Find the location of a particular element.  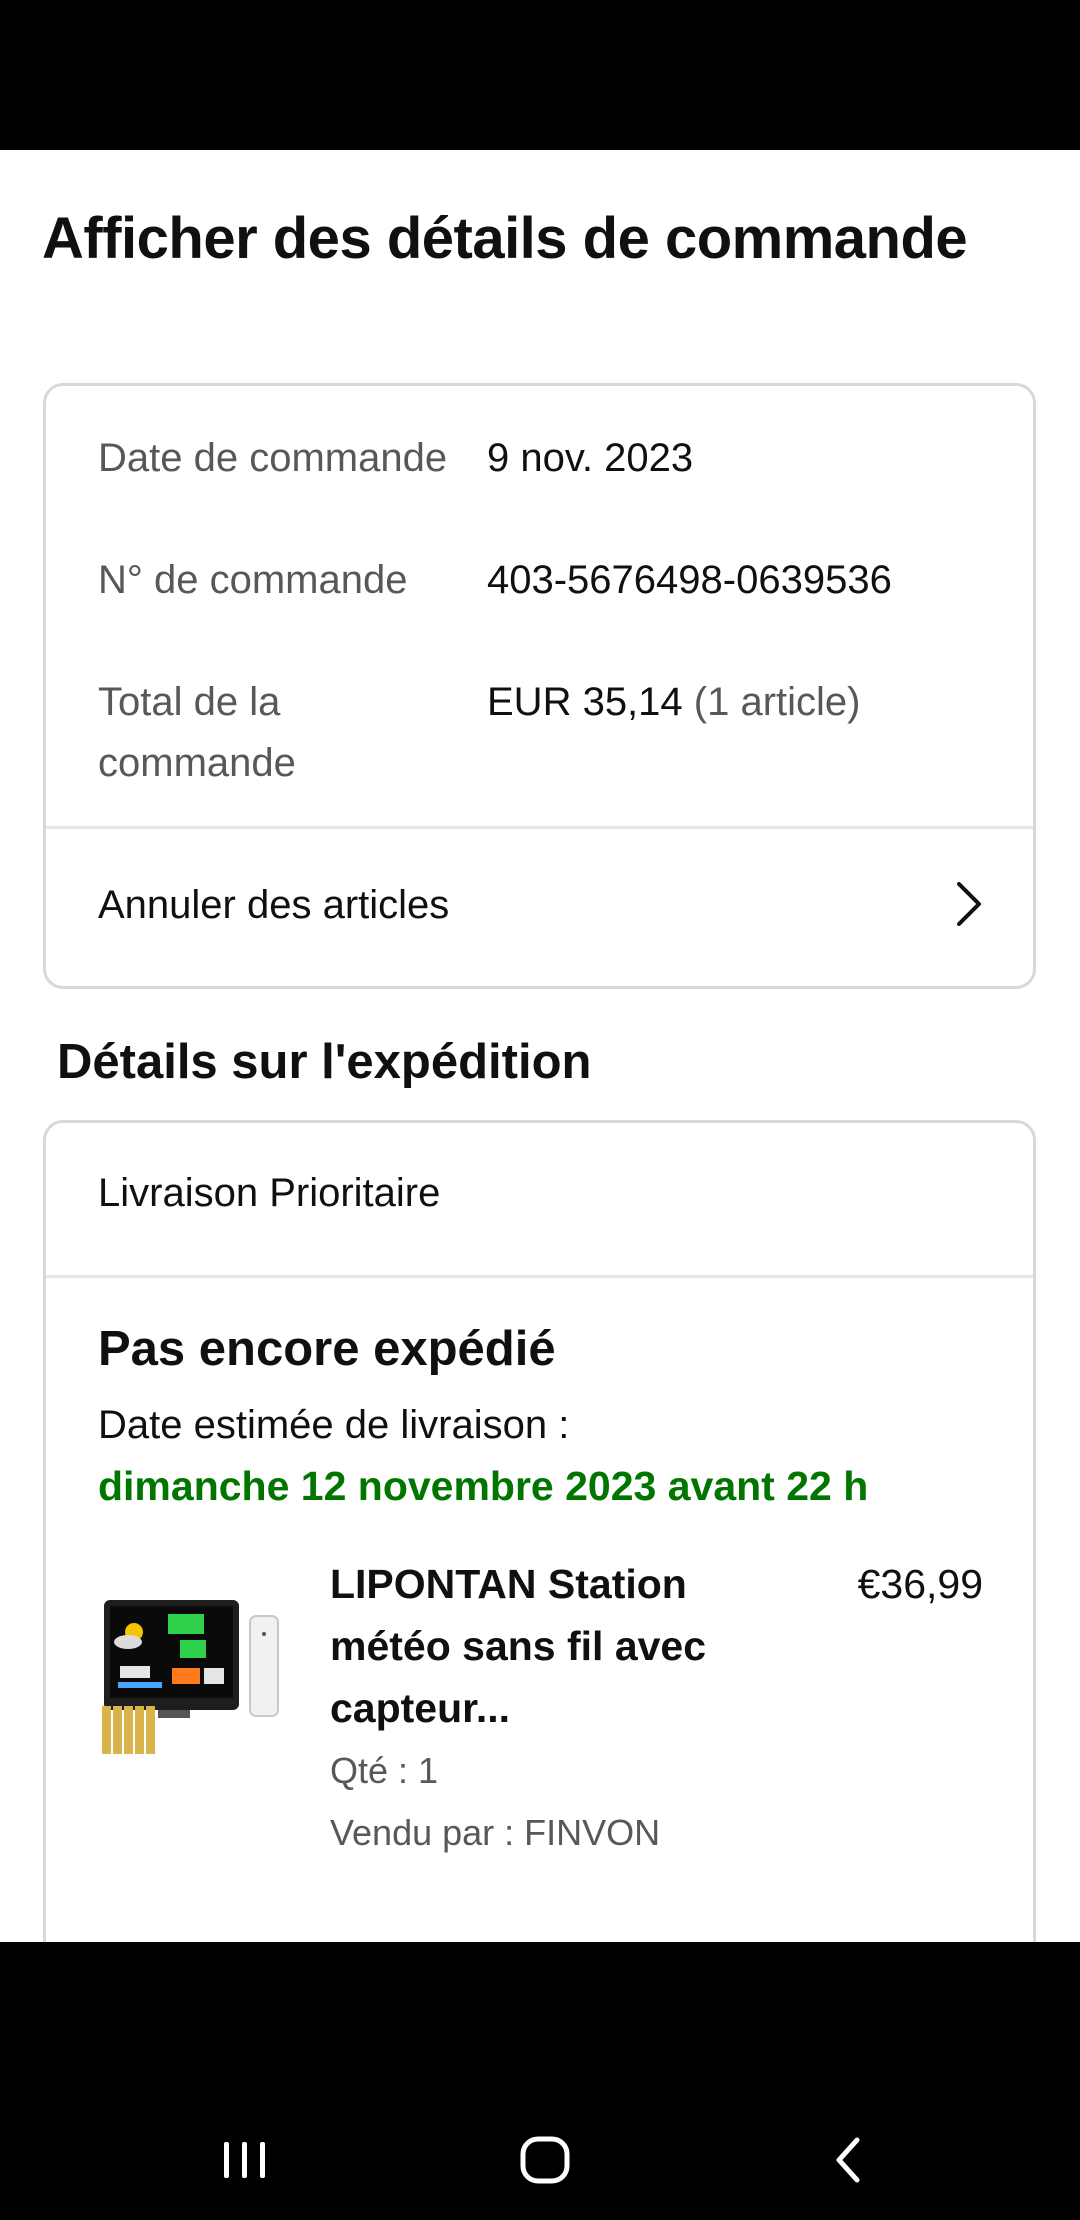

eta-date: dimanche 12 novembre 2023 avant 22 h is located at coordinates (483, 1486).